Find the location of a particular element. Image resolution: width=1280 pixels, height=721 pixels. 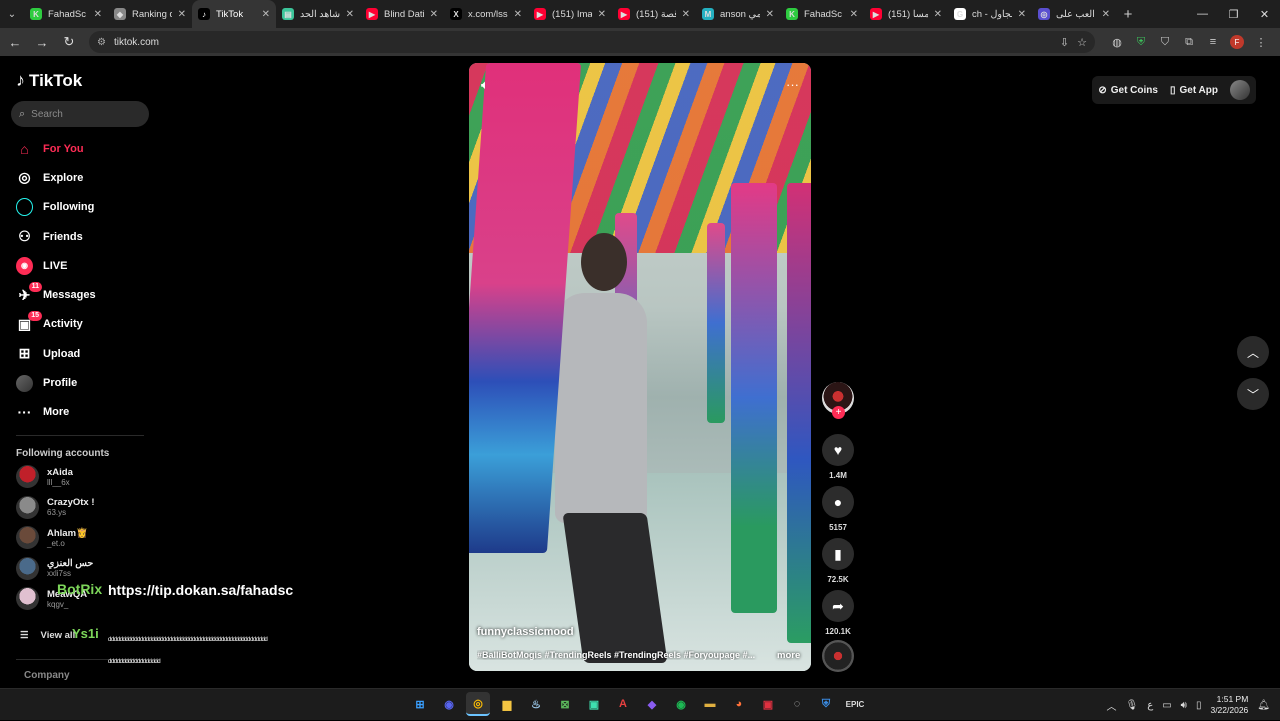

follow-plus-icon: + is located at coordinates (838, 412).